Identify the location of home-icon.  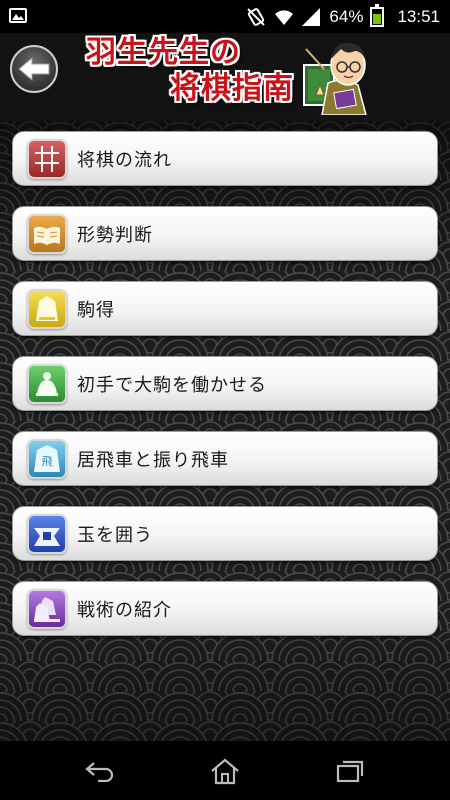
(225, 771).